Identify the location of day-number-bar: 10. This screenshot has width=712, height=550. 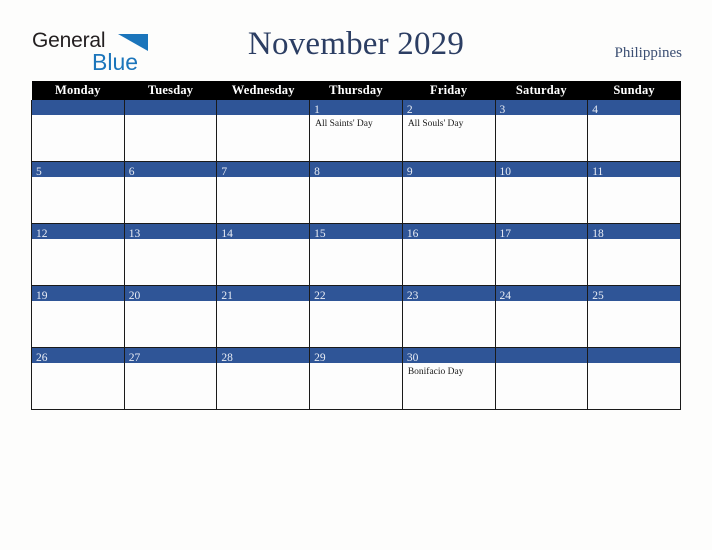
(541, 170).